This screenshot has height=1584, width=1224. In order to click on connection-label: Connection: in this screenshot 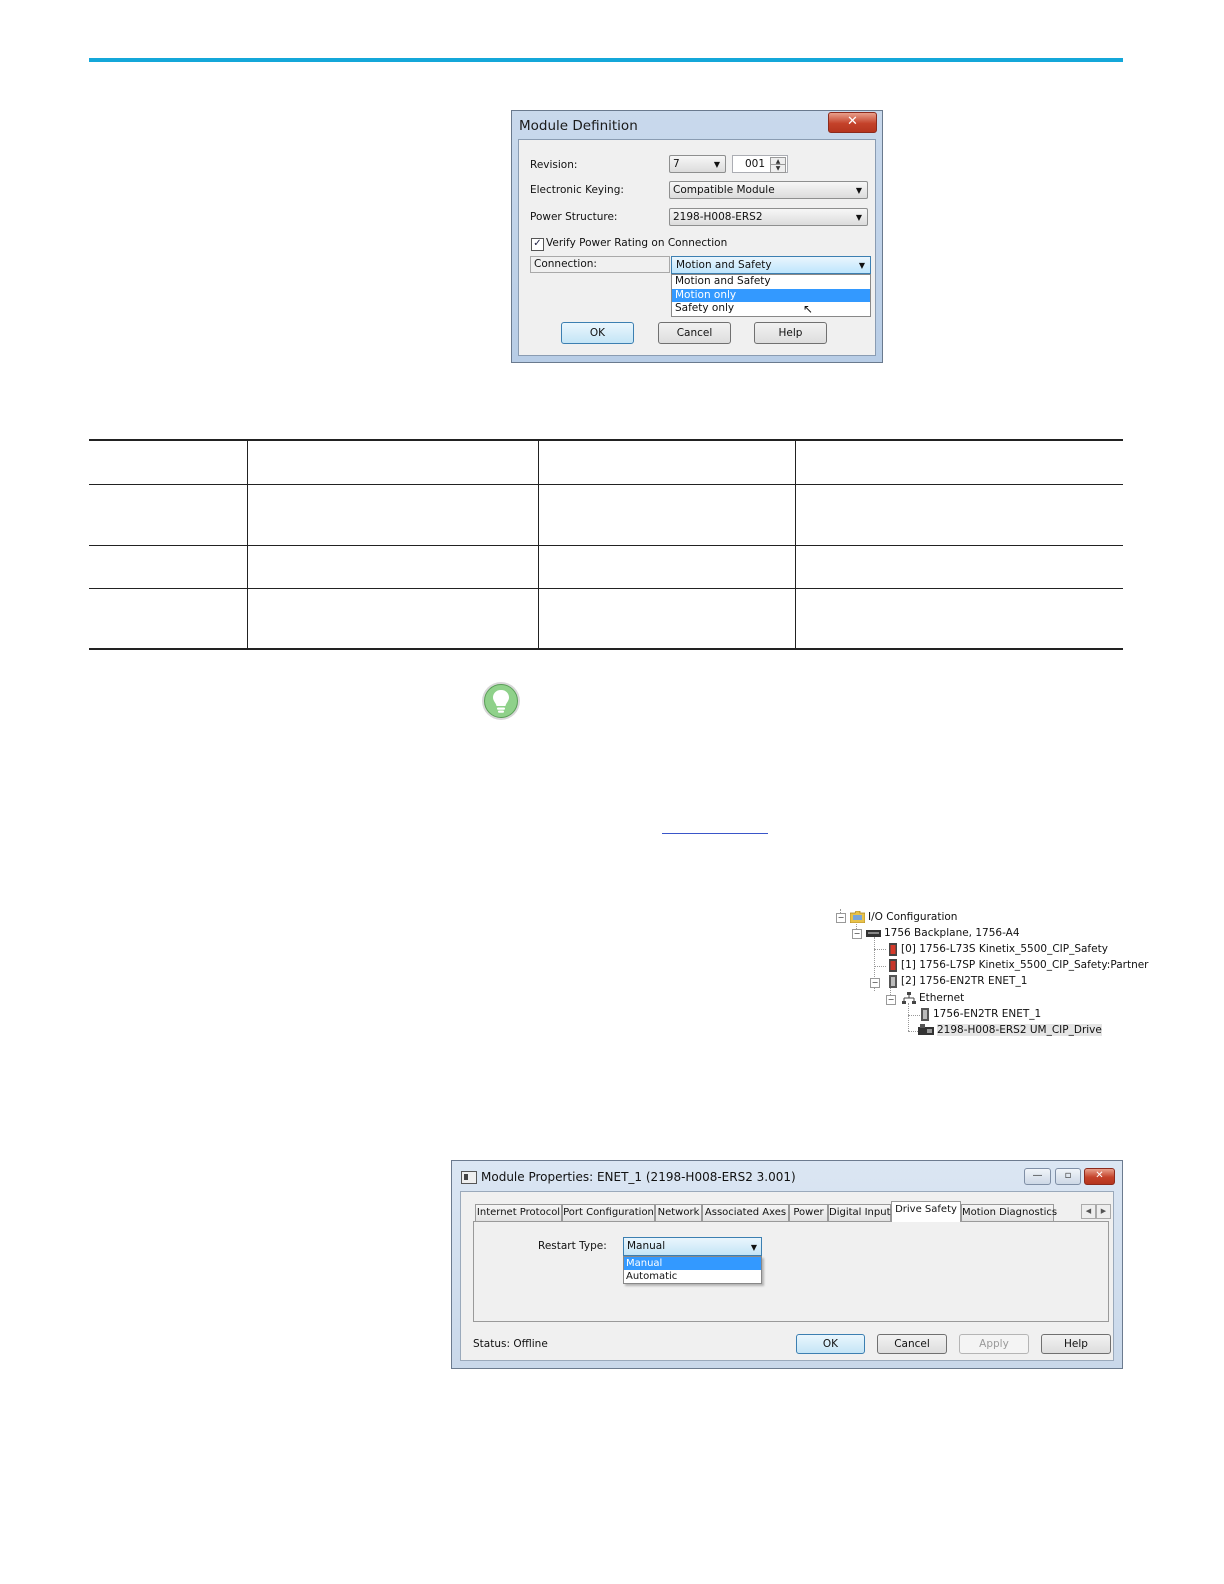, I will do `click(600, 264)`.